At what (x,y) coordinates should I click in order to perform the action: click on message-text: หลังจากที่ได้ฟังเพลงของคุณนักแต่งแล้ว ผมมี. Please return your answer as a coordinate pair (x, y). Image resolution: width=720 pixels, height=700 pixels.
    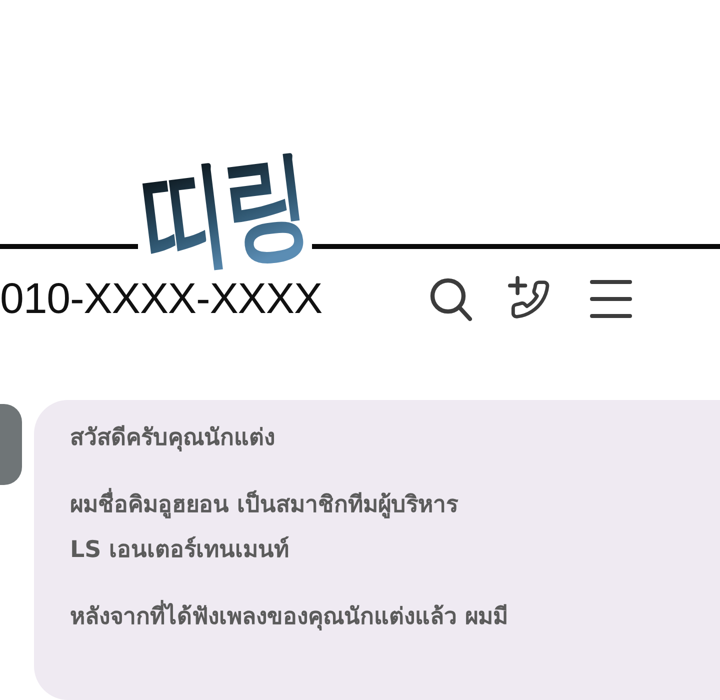
    Looking at the image, I should click on (289, 617).